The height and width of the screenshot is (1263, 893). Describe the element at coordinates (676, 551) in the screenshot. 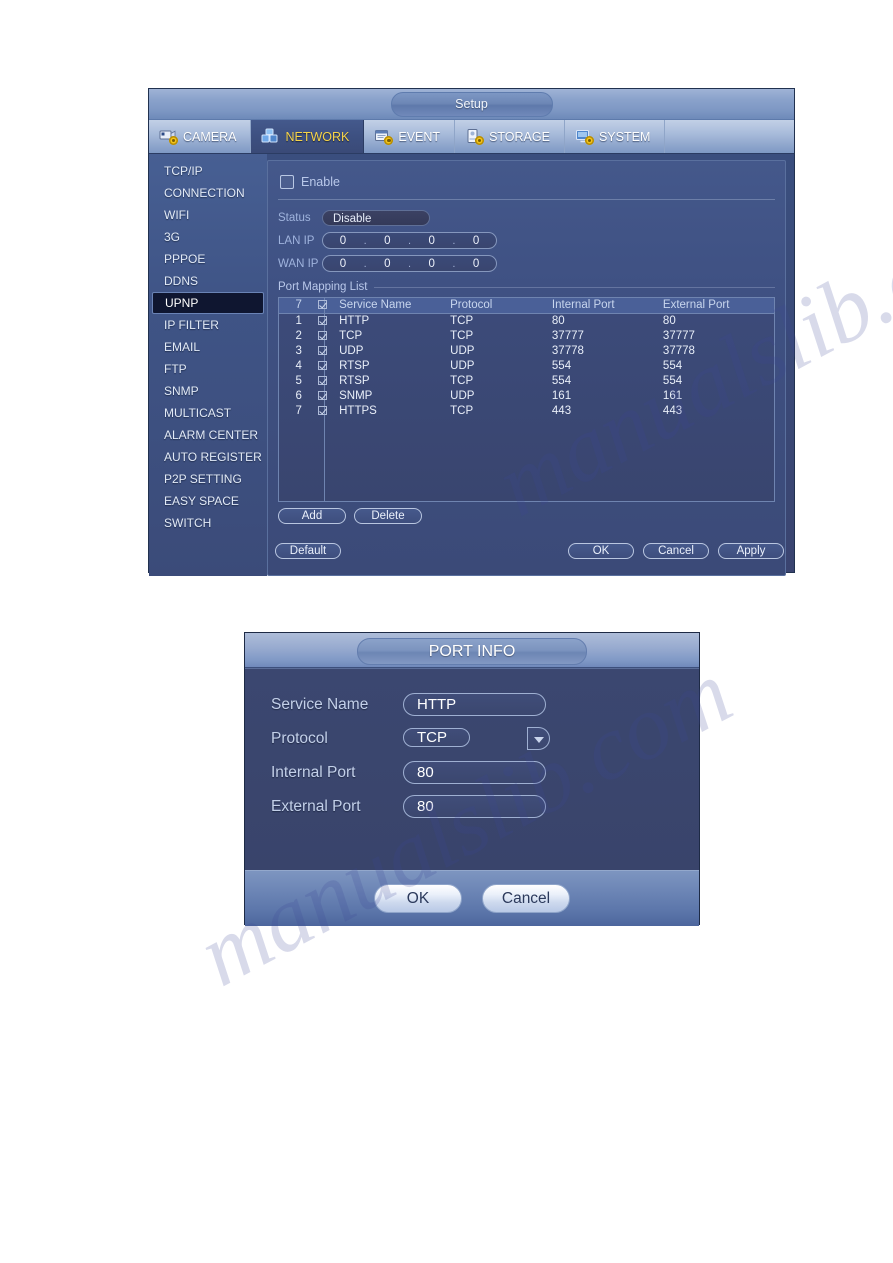

I see `cancel-button: Cancel` at that location.